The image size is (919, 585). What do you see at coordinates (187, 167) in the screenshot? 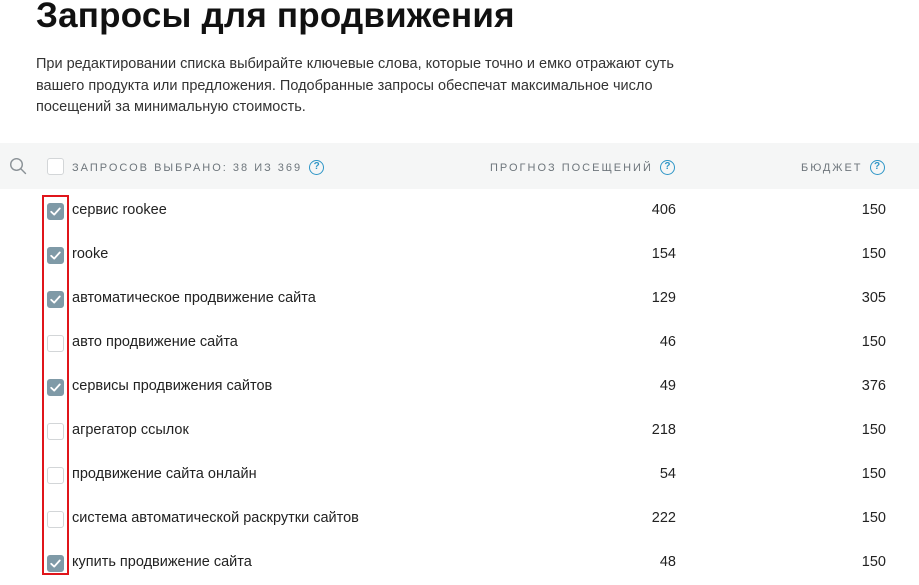
I see `selected-count-label: Запросов выбрано: 38 из 369` at bounding box center [187, 167].